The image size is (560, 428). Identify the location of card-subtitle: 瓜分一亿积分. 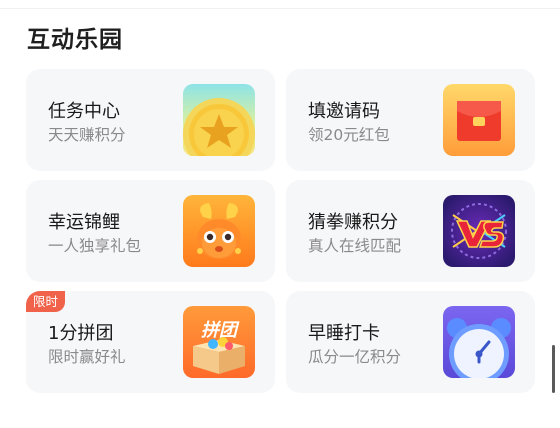
(355, 357).